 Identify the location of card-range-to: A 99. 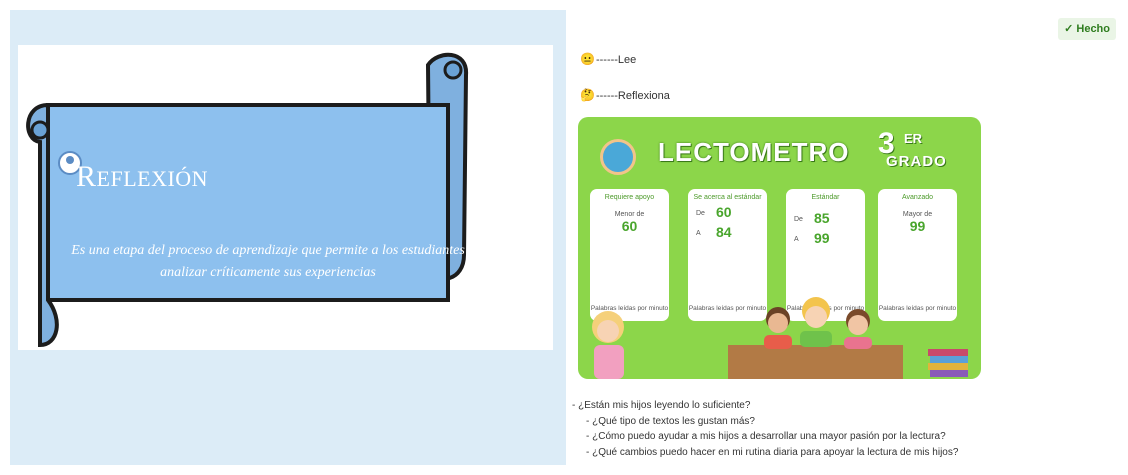
(825, 238).